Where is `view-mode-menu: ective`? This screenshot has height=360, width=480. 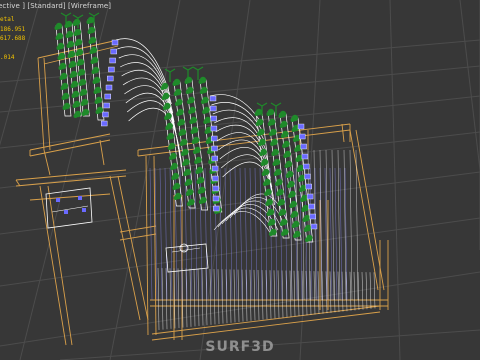
view-mode-menu: ective is located at coordinates (10, 6).